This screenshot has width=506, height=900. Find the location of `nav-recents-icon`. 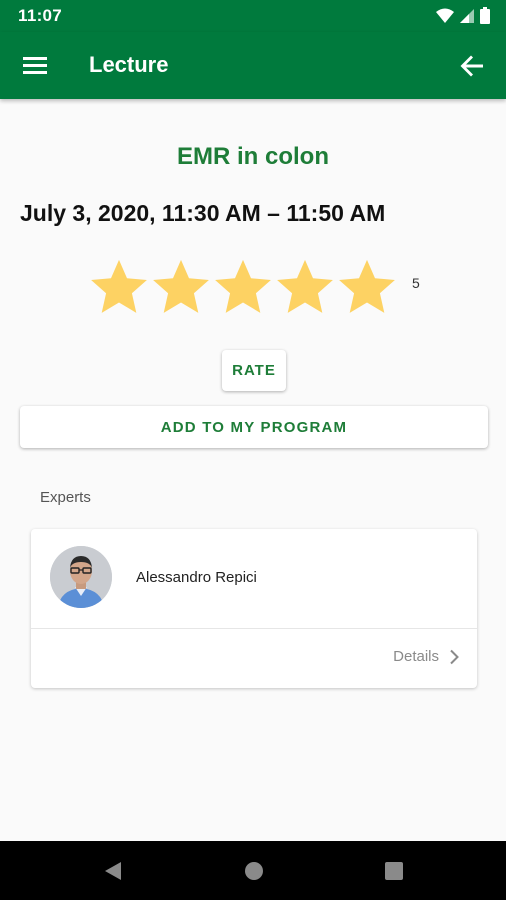

nav-recents-icon is located at coordinates (394, 871).